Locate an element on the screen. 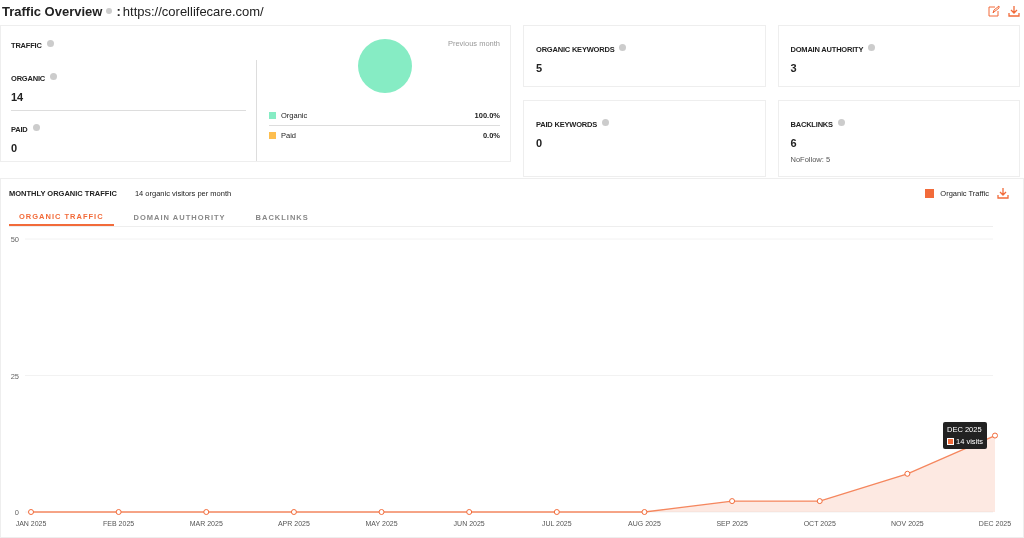 Image resolution: width=1024 pixels, height=538 pixels. metric-value: 0 is located at coordinates (15, 148).